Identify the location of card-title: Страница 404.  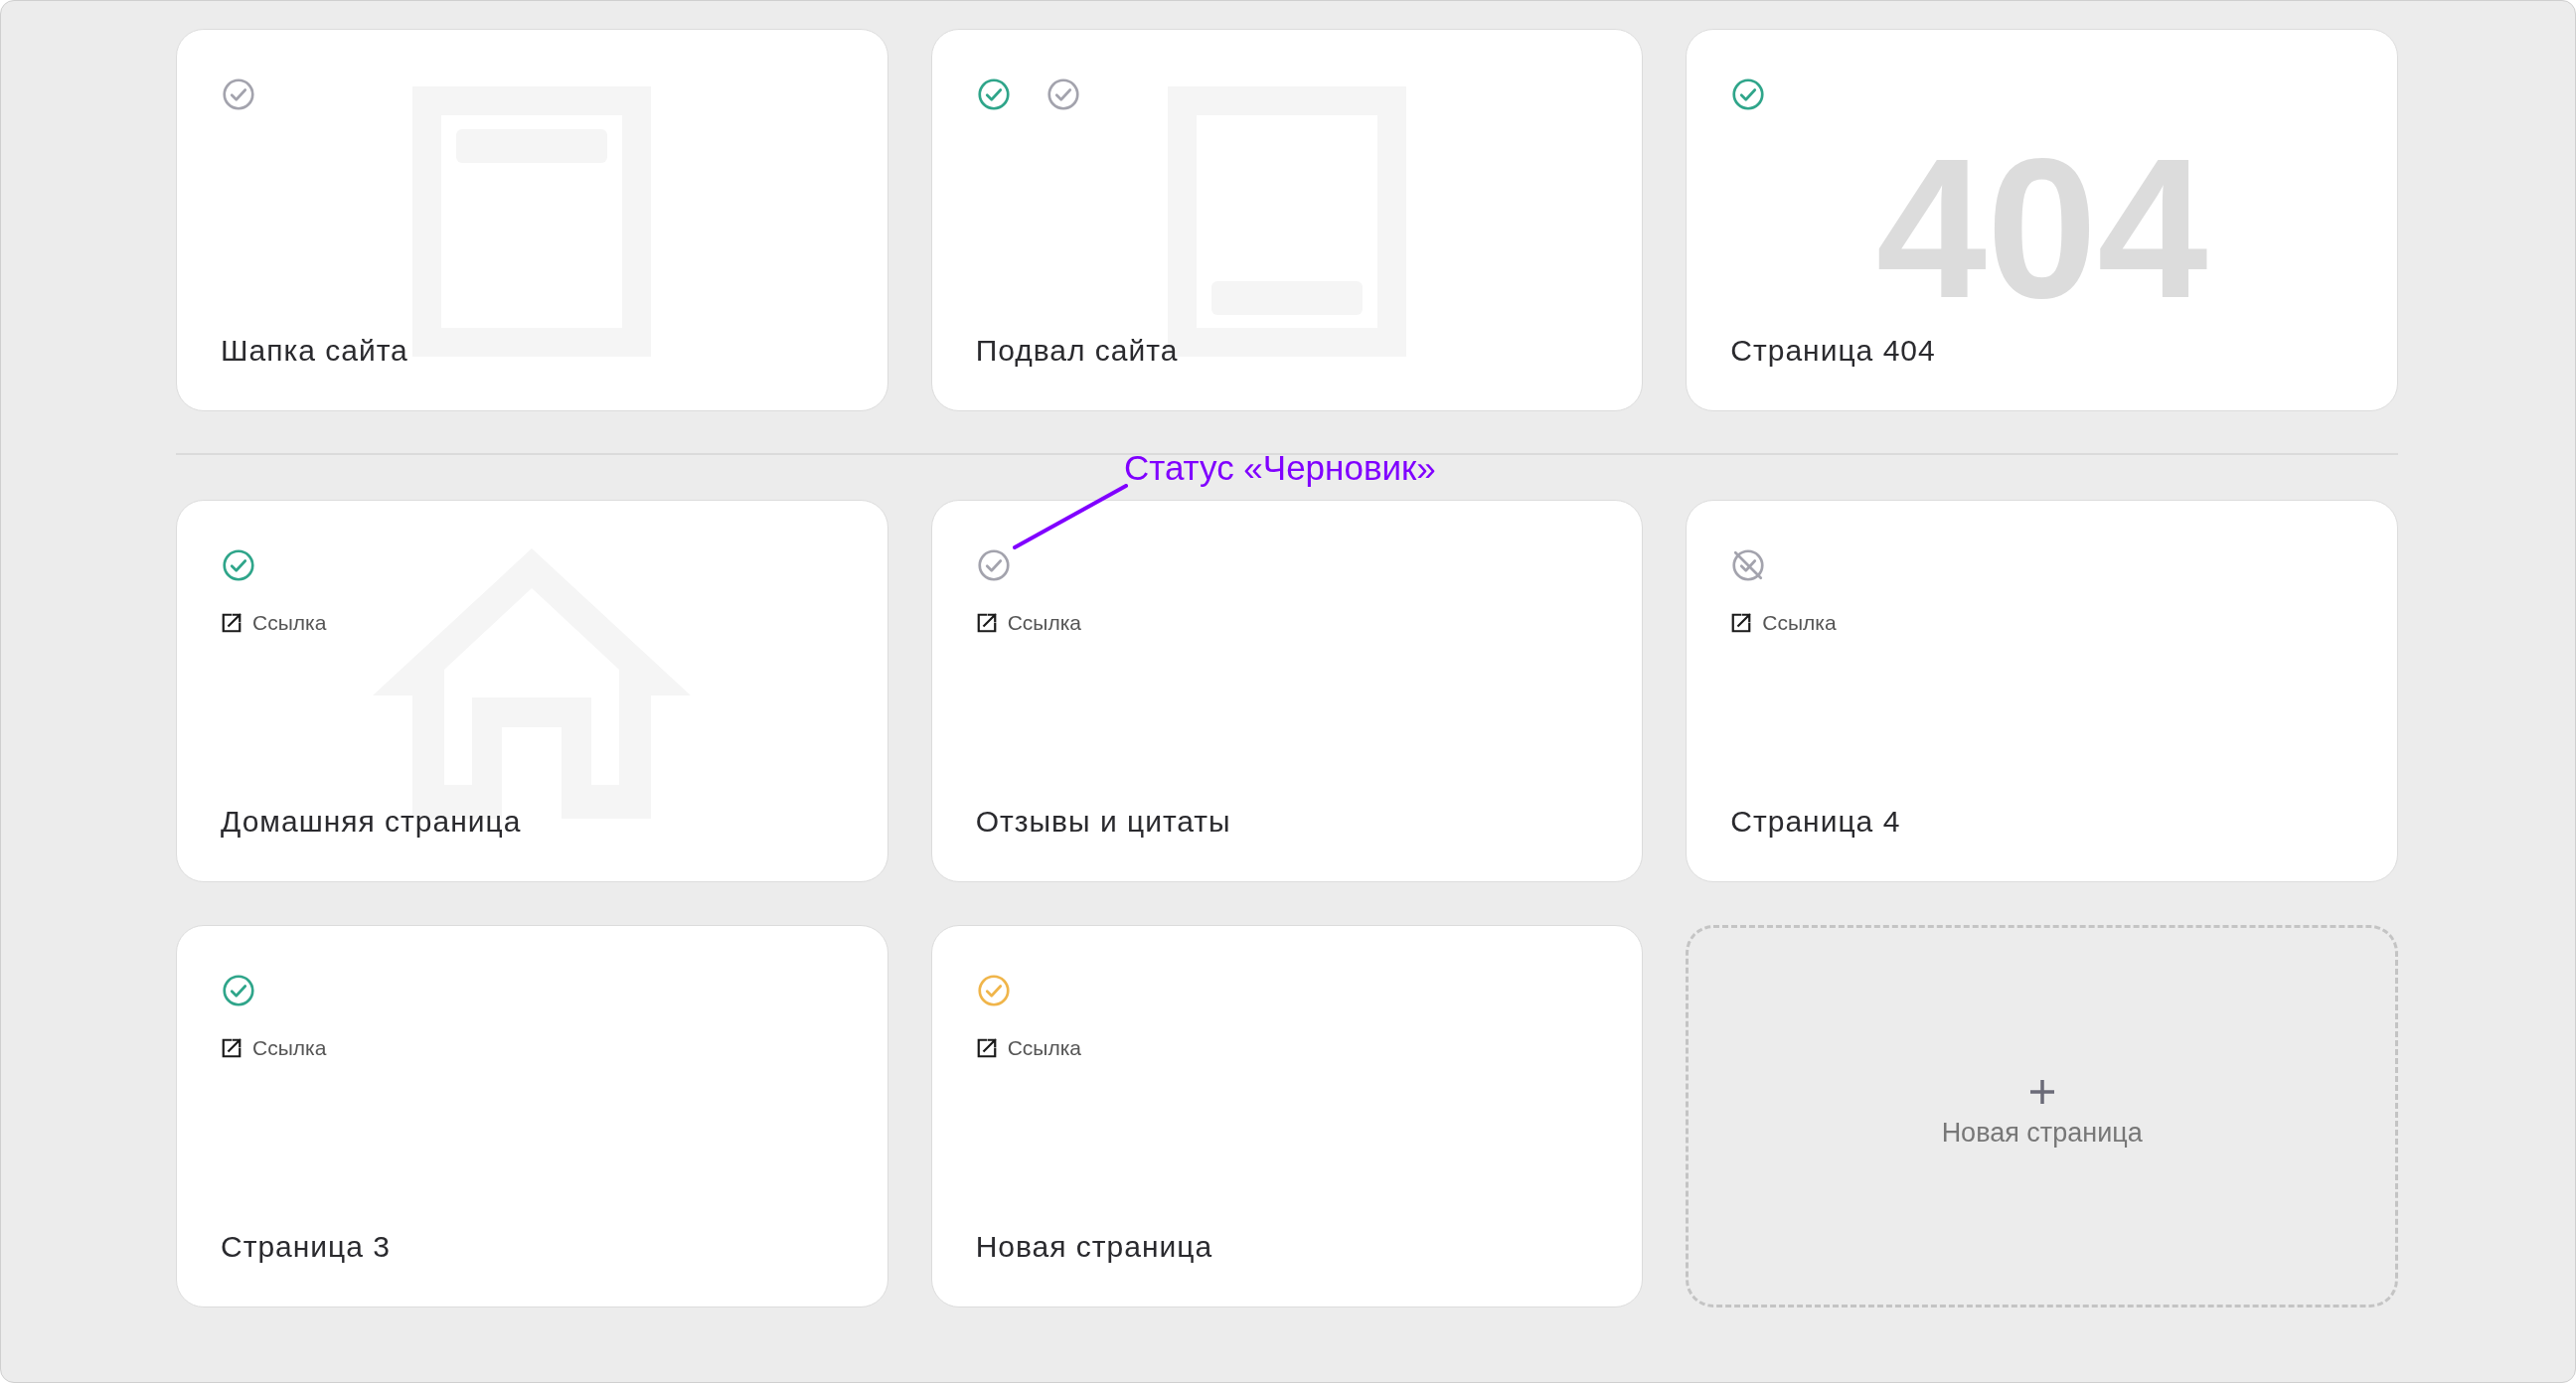
(1833, 351).